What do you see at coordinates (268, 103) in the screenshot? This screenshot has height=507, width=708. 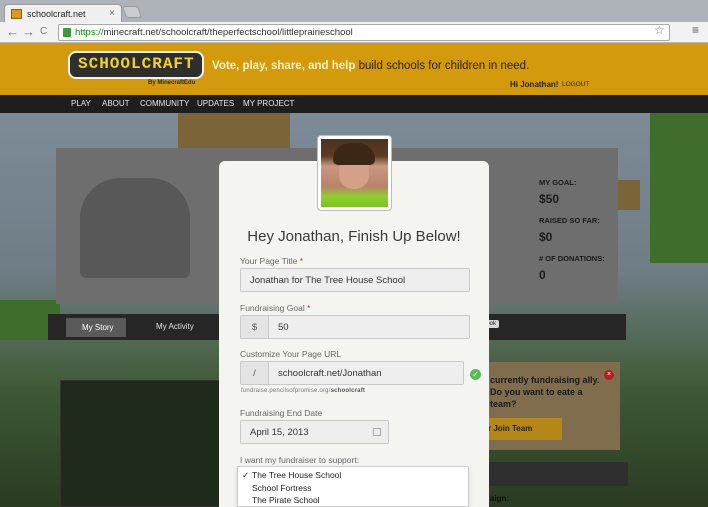 I see `nav-item-my-project: MY PROJECT` at bounding box center [268, 103].